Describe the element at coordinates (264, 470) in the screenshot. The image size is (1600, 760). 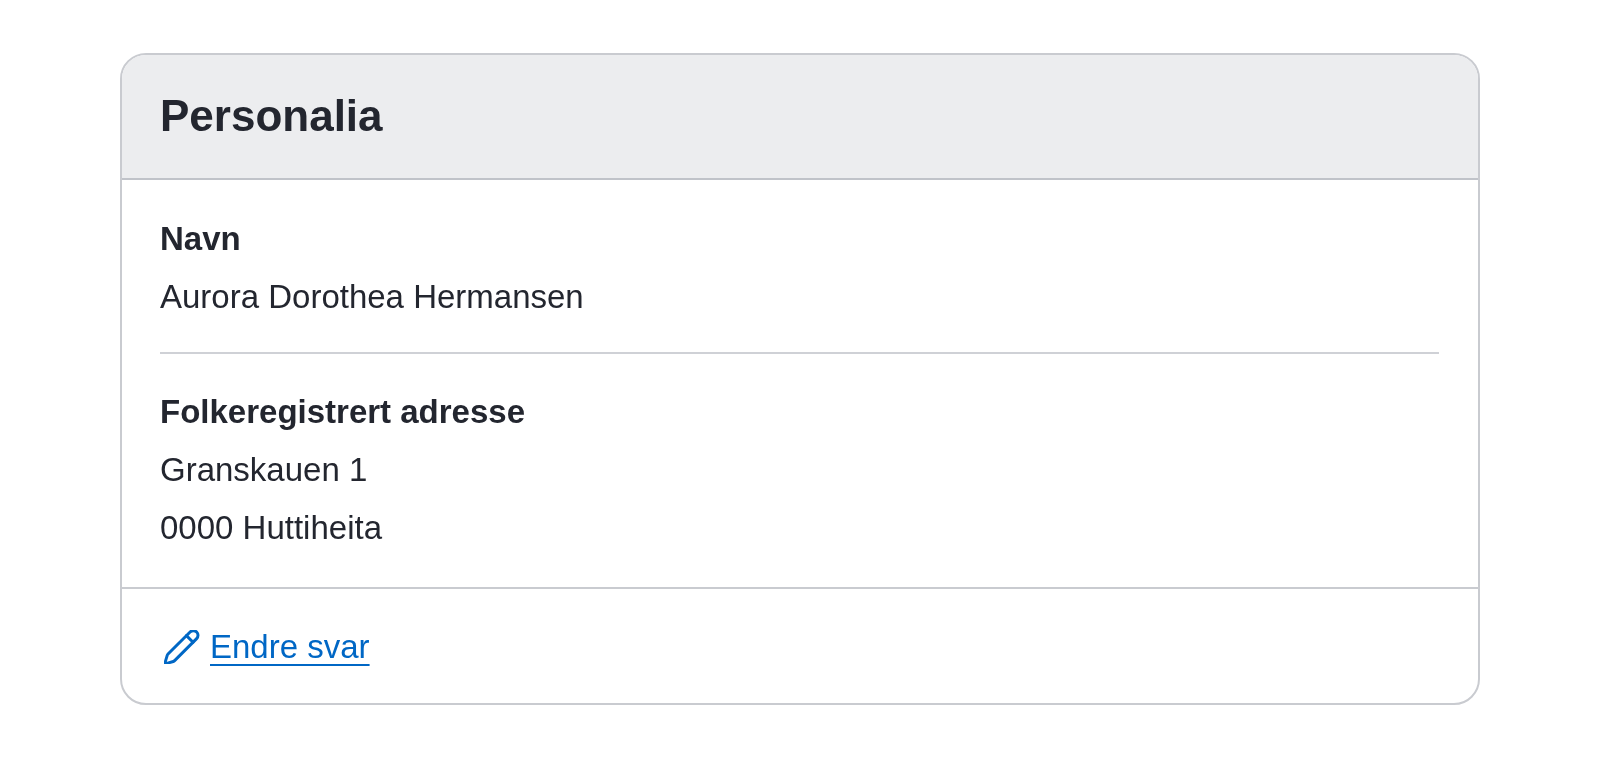
I see `field-value: Granskauen 1` at that location.